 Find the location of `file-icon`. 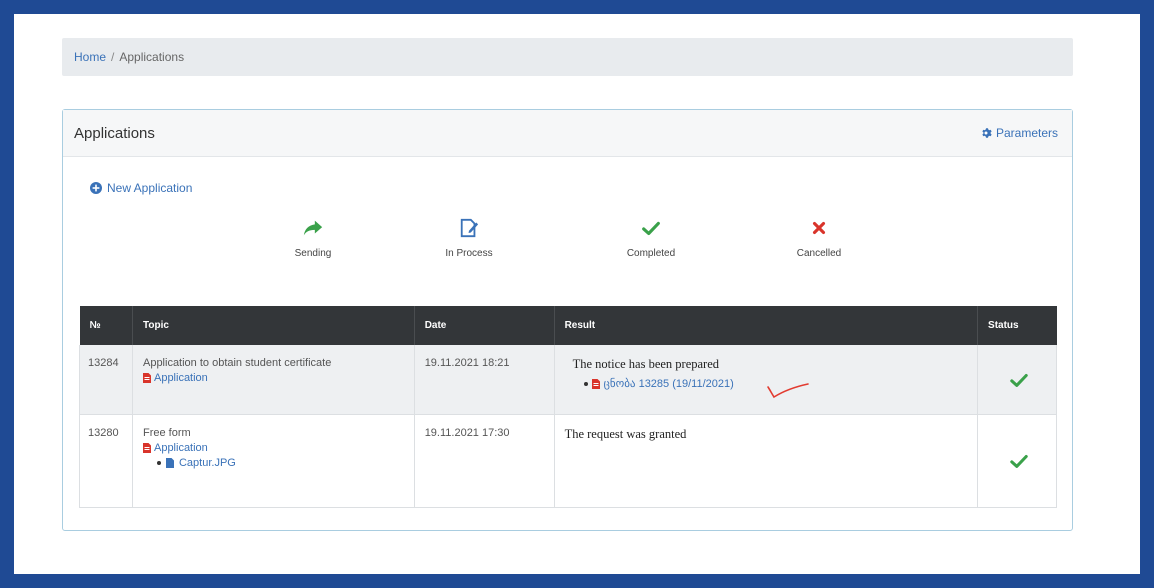

file-icon is located at coordinates (169, 462).